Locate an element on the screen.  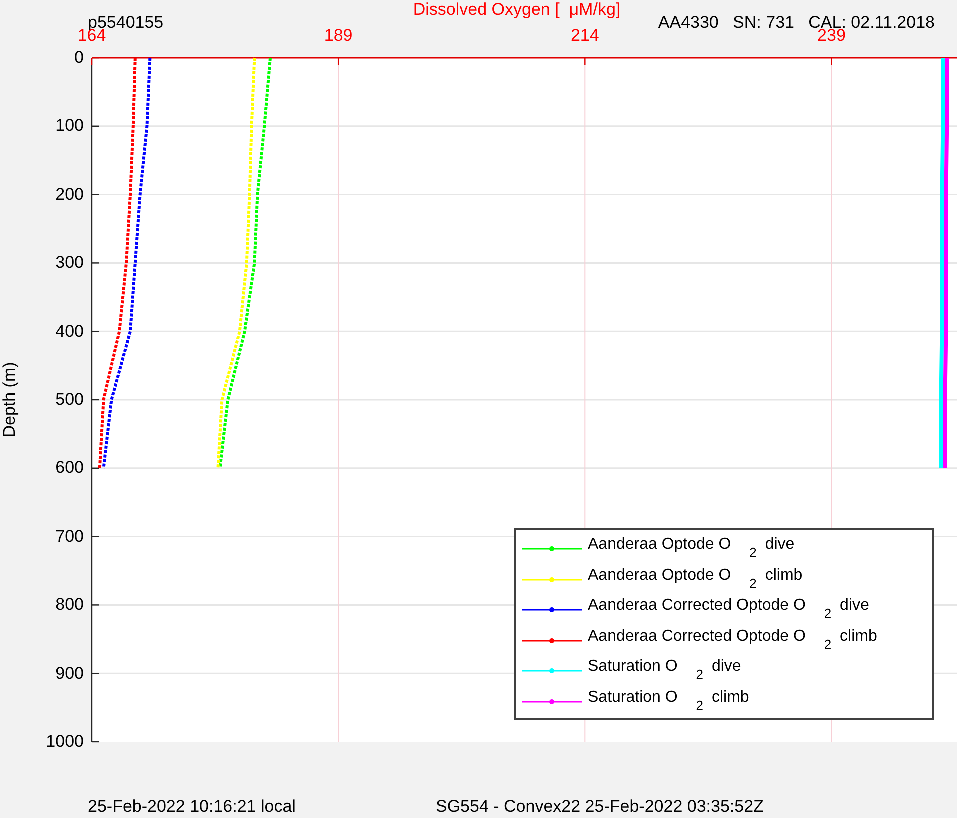
tick-label: 800 is located at coordinates (70, 605).